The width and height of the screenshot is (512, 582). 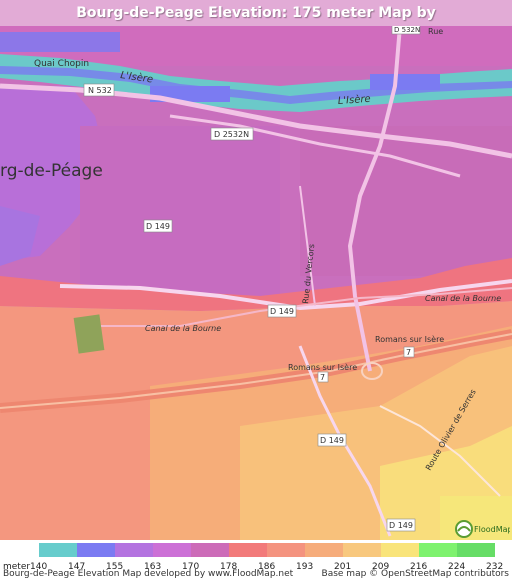 I want to click on svg-text: N 532, so click(x=100, y=90).